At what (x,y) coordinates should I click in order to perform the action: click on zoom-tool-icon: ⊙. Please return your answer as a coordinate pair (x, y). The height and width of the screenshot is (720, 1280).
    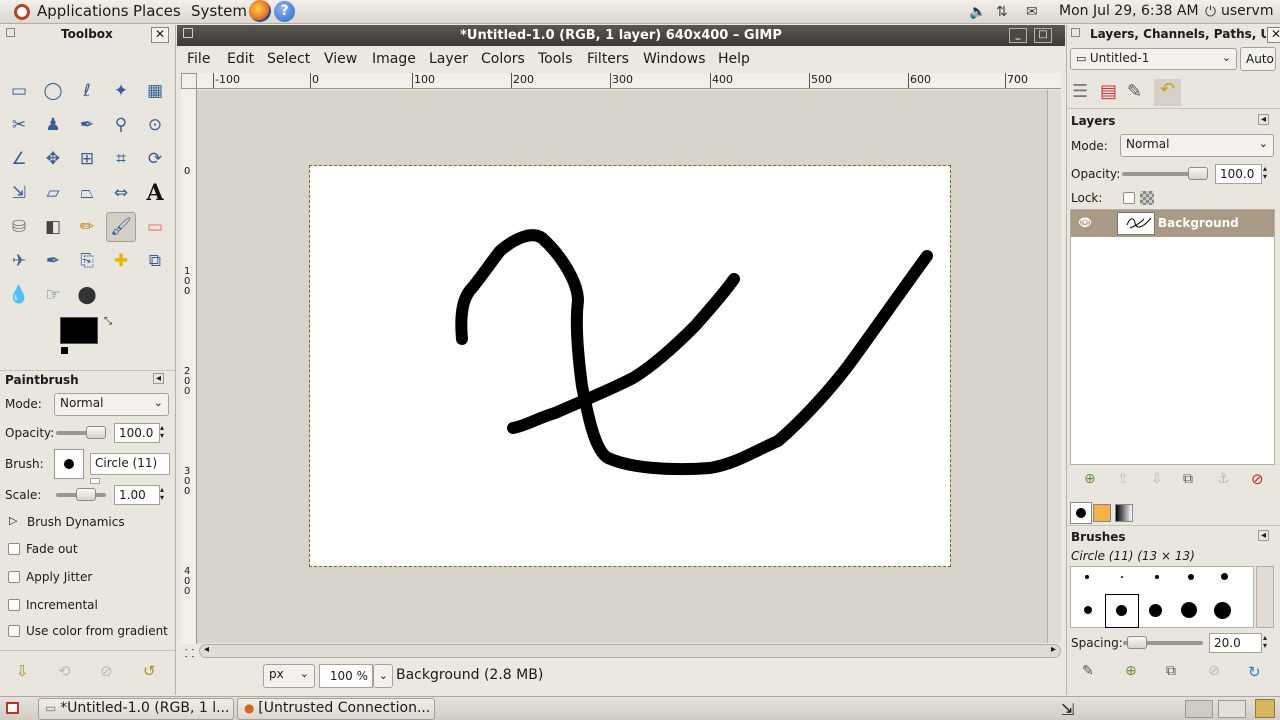
    Looking at the image, I should click on (155, 125).